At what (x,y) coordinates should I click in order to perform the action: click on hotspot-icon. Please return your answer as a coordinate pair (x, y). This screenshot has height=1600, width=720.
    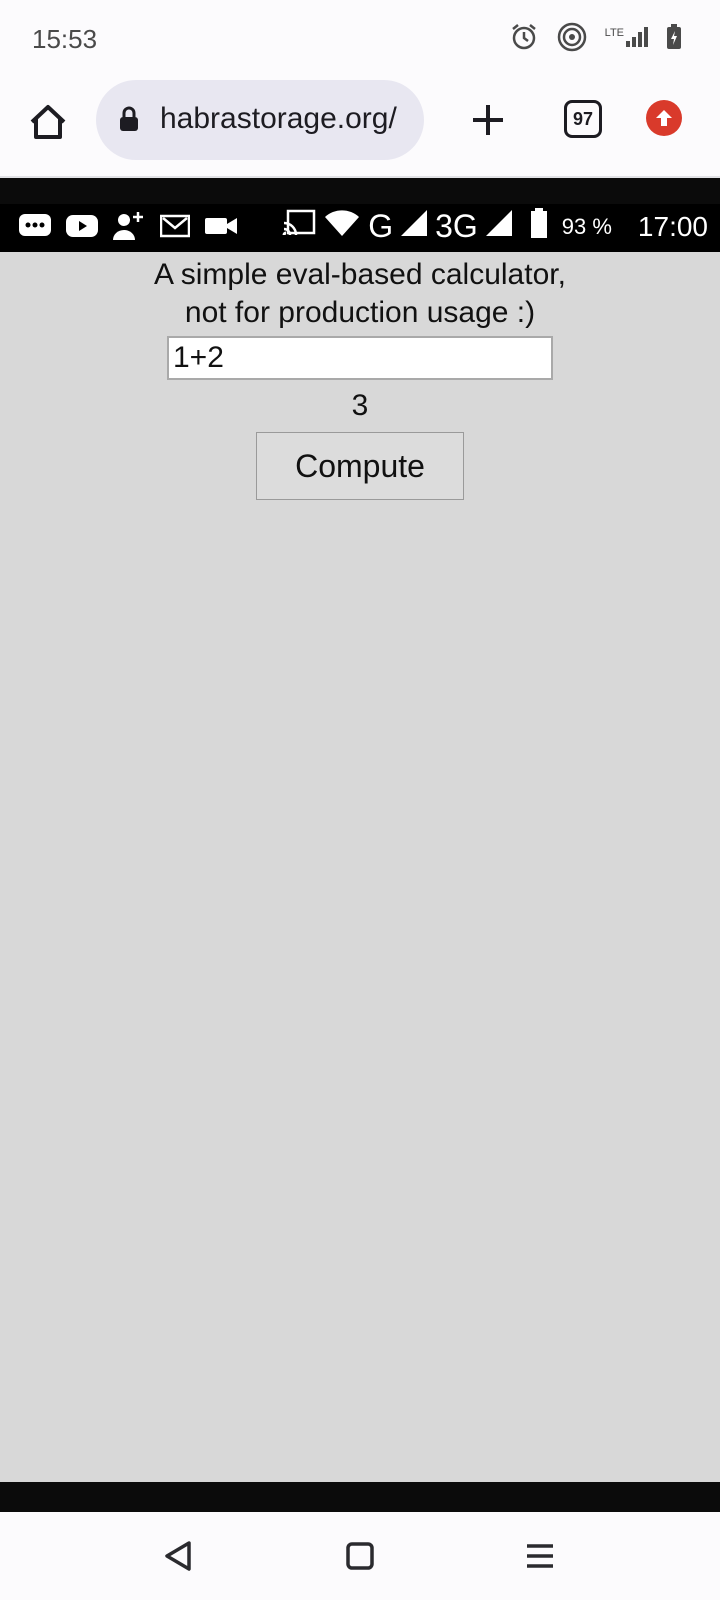
    Looking at the image, I should click on (572, 37).